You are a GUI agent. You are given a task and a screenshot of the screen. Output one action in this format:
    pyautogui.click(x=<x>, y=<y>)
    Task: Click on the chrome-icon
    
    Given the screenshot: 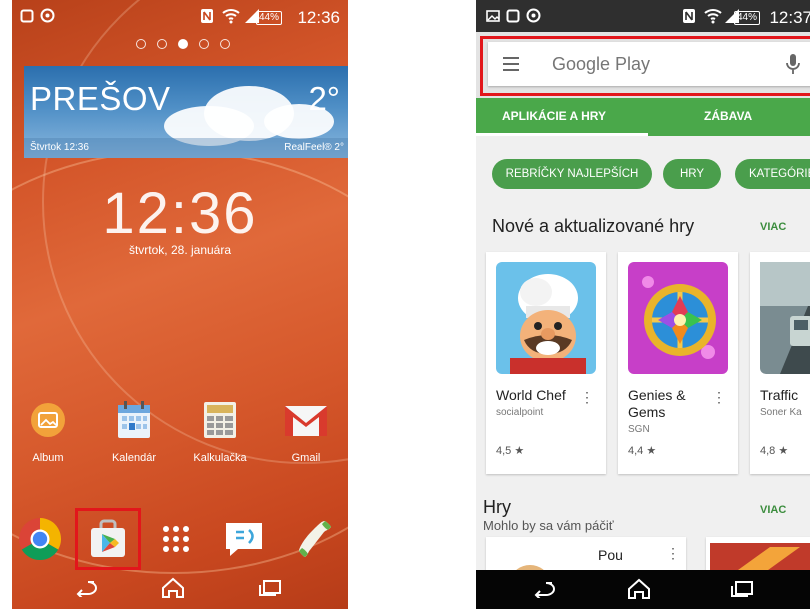 What is the action you would take?
    pyautogui.click(x=40, y=539)
    